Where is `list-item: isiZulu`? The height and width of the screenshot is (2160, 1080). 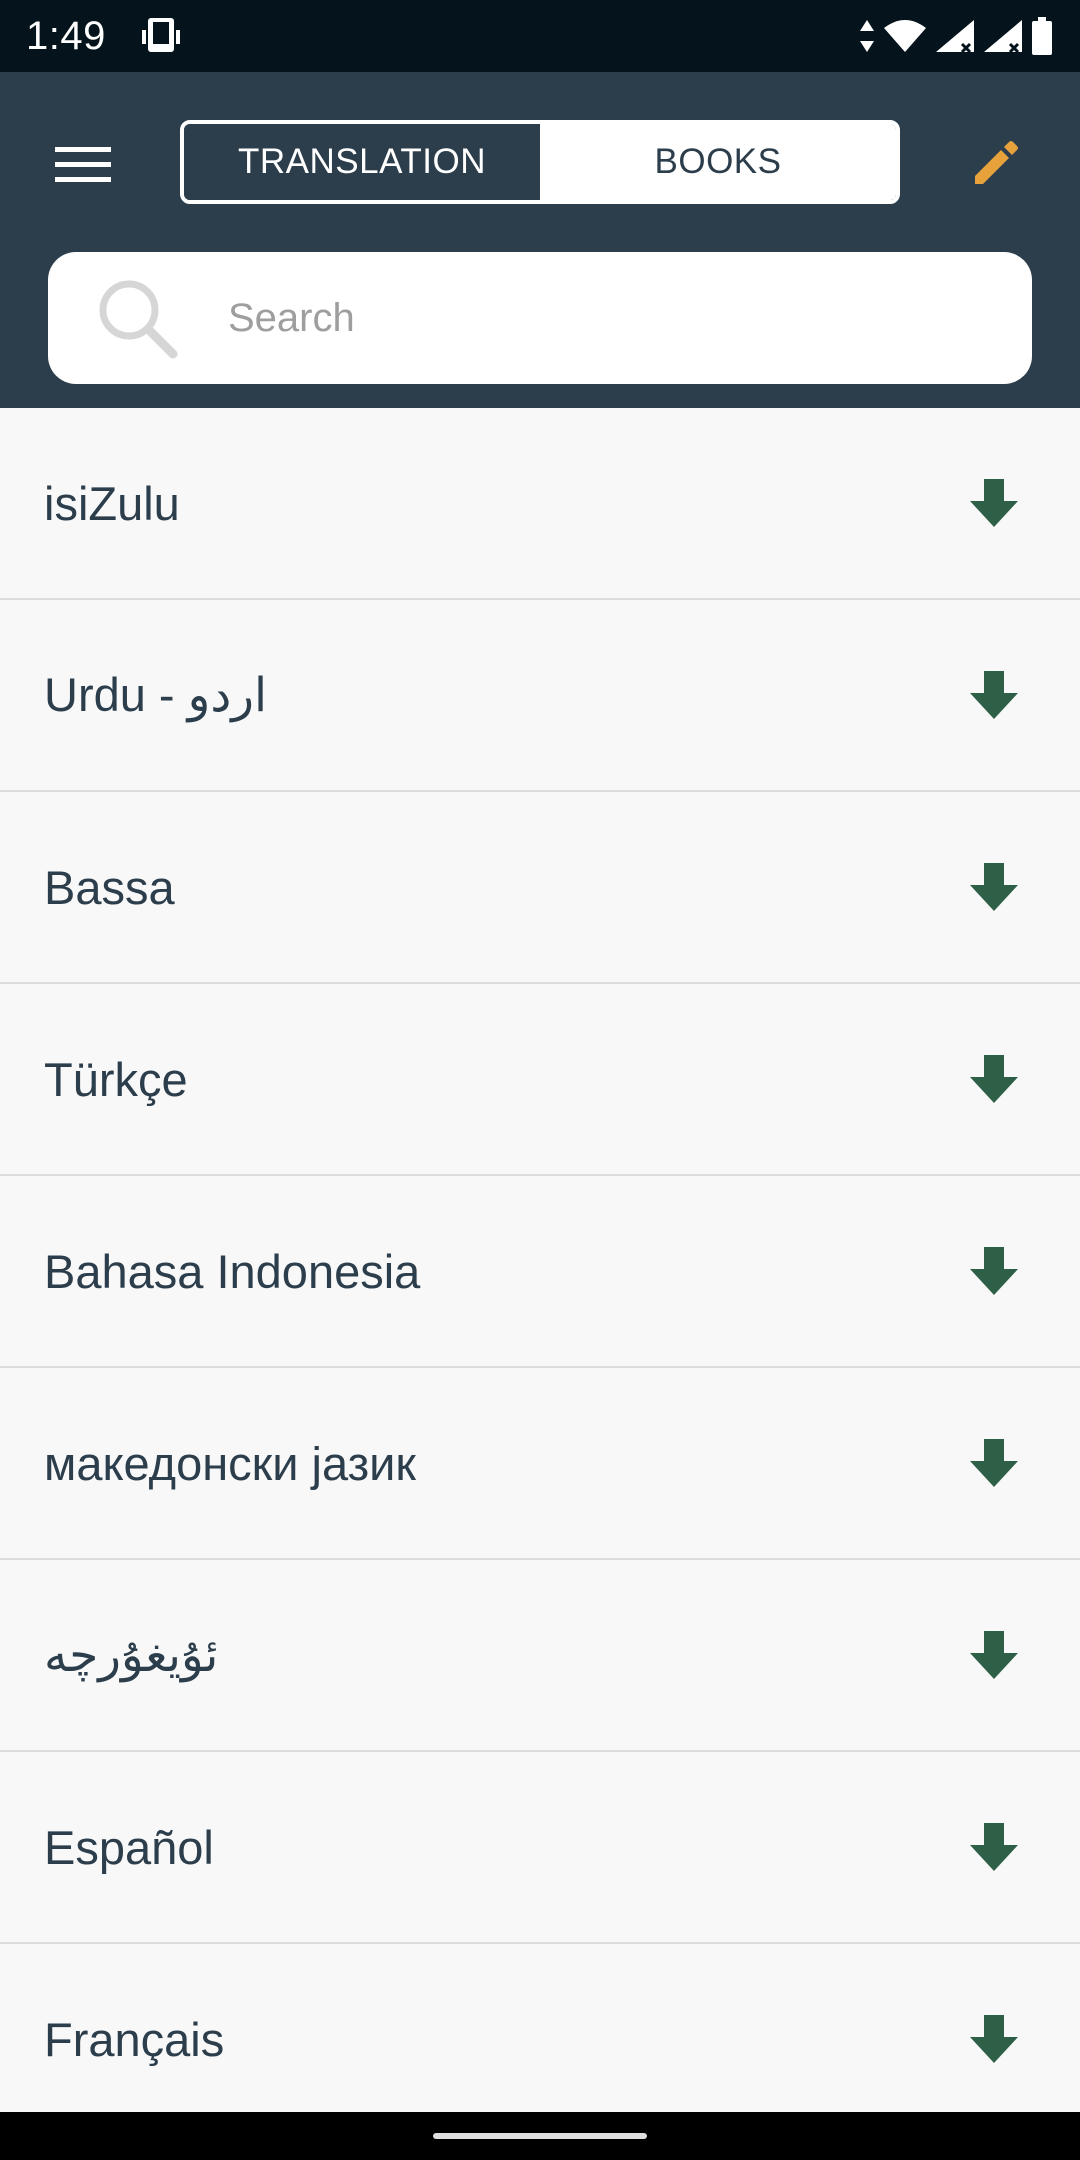 list-item: isiZulu is located at coordinates (540, 504).